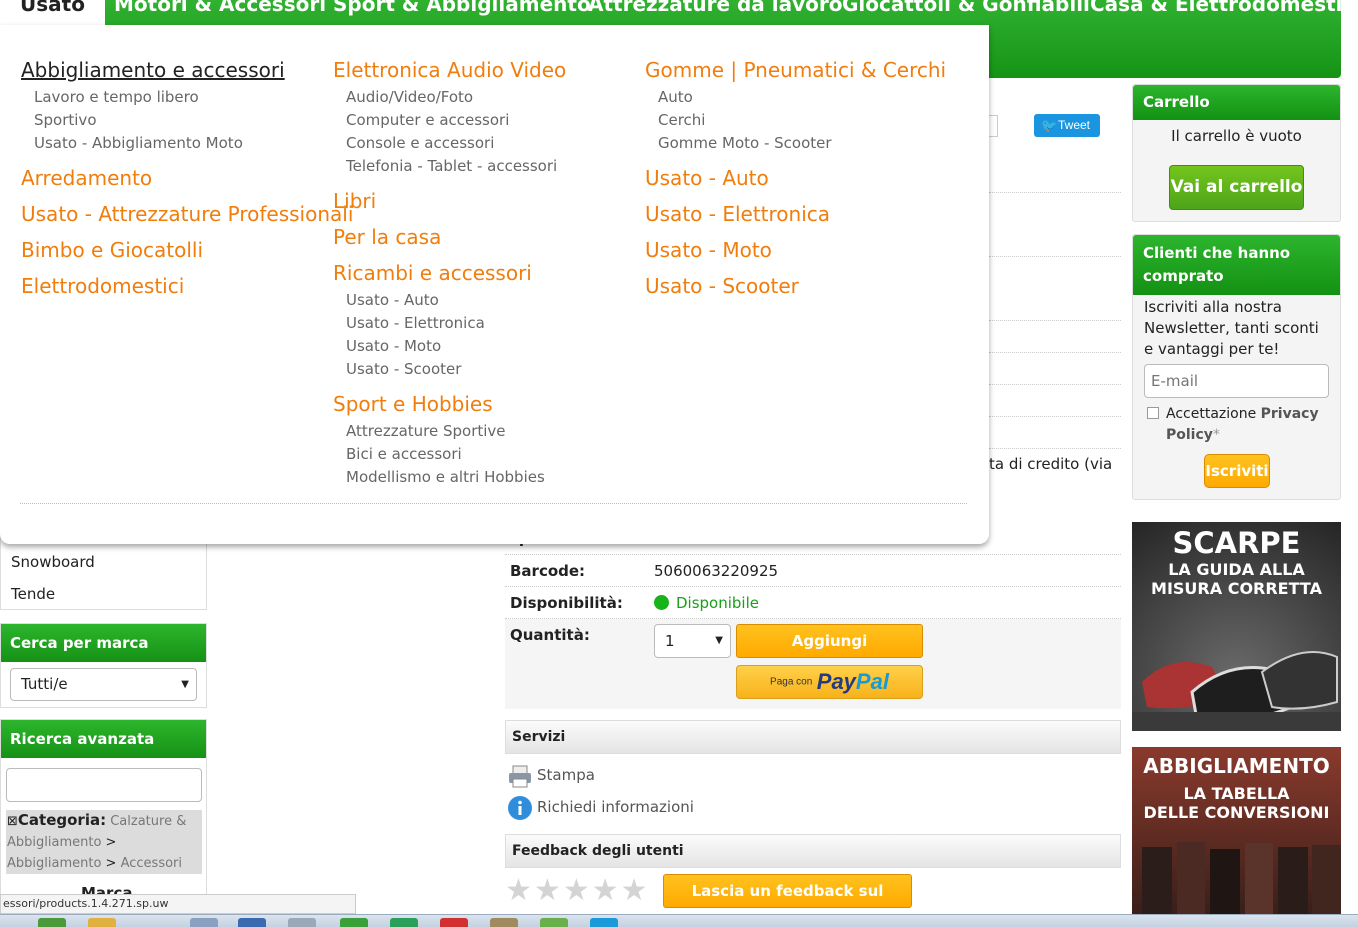 This screenshot has width=1358, height=927. Describe the element at coordinates (1224, 8) in the screenshot. I see `nav-item-casa: Casa & Elettrodomestici` at that location.